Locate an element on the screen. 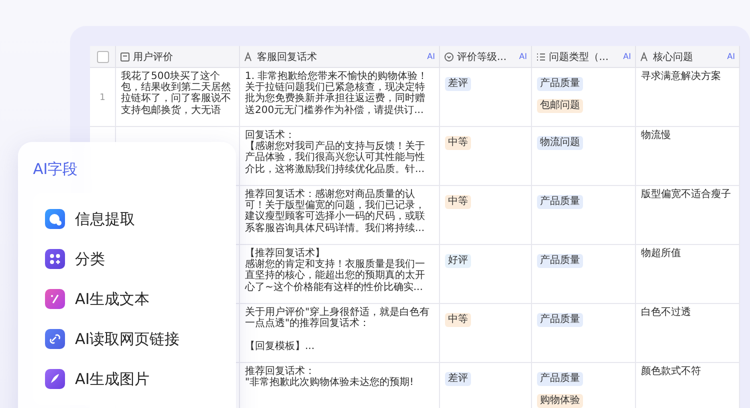 This screenshot has width=750, height=408. core-issue-cell: 版型偏宽不适合瘦子 is located at coordinates (688, 215).